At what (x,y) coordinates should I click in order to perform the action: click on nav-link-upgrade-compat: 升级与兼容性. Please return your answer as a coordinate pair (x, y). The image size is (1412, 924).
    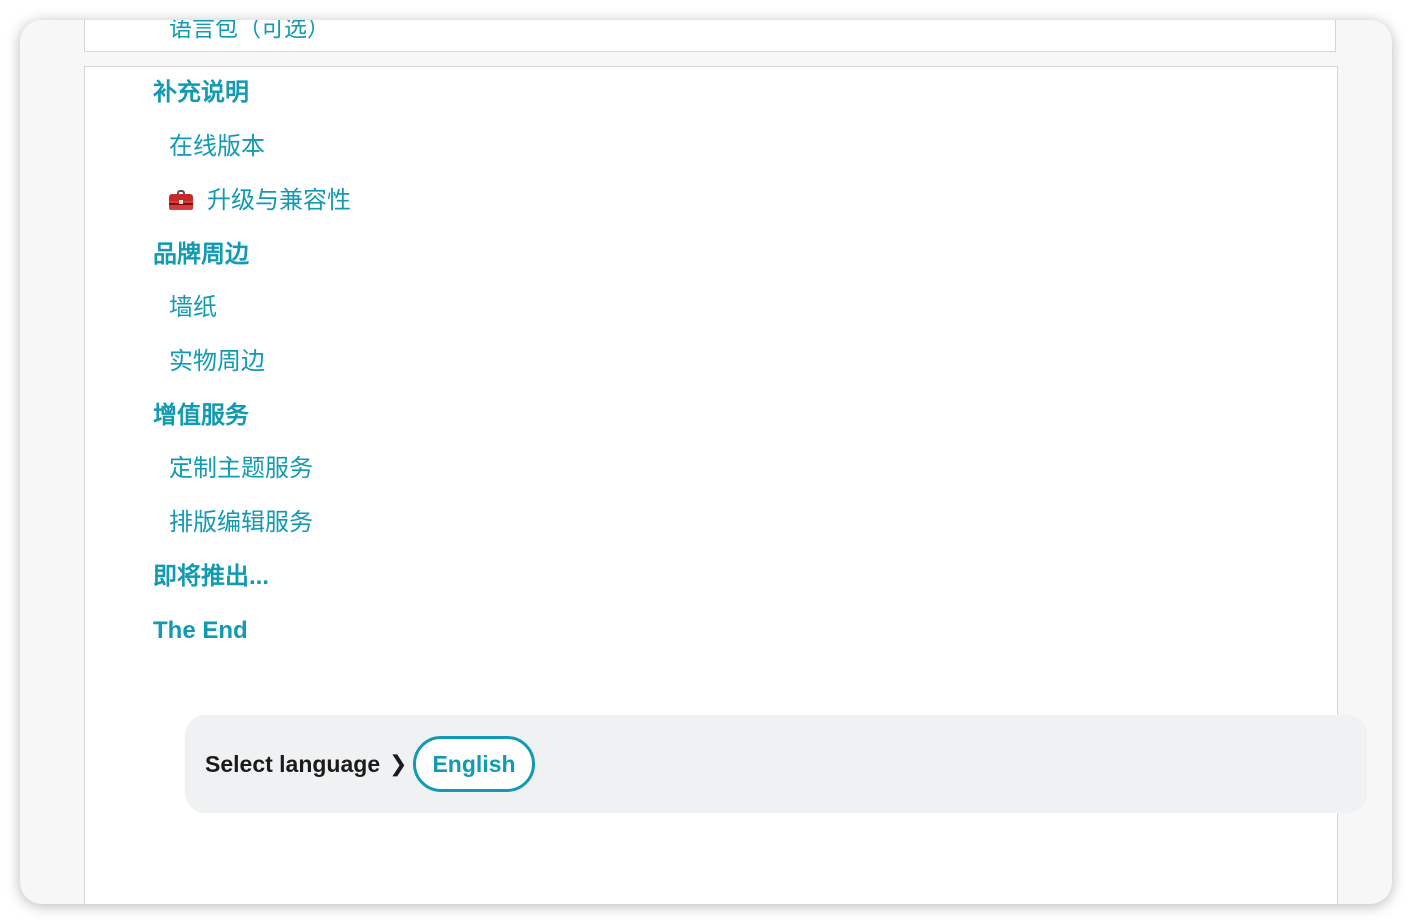
    Looking at the image, I should click on (260, 201).